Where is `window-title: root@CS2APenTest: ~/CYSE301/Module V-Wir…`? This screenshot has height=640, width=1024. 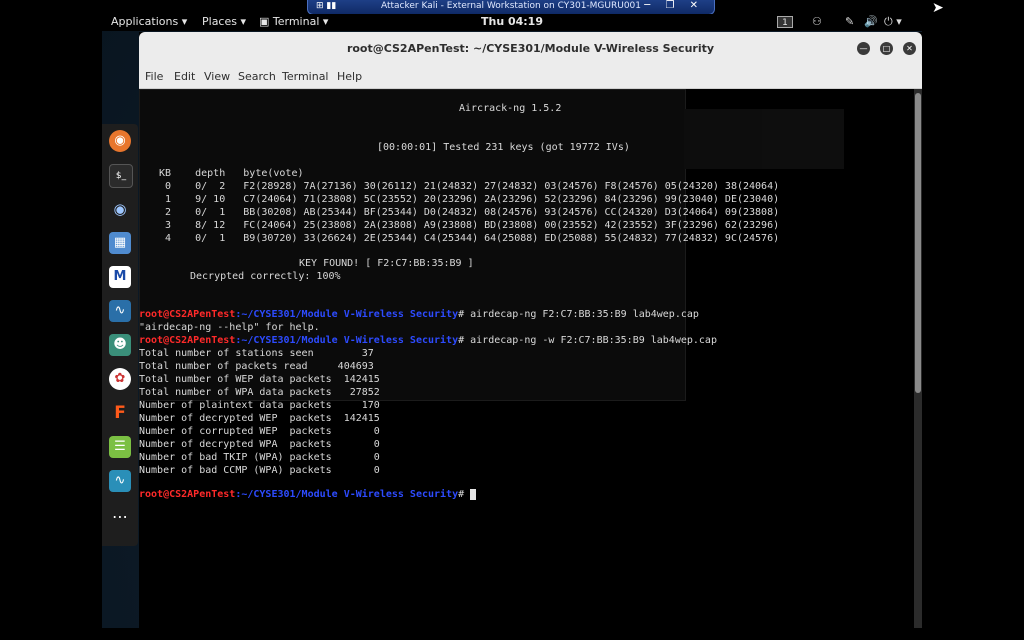 window-title: root@CS2APenTest: ~/CYSE301/Module V-Wir… is located at coordinates (530, 48).